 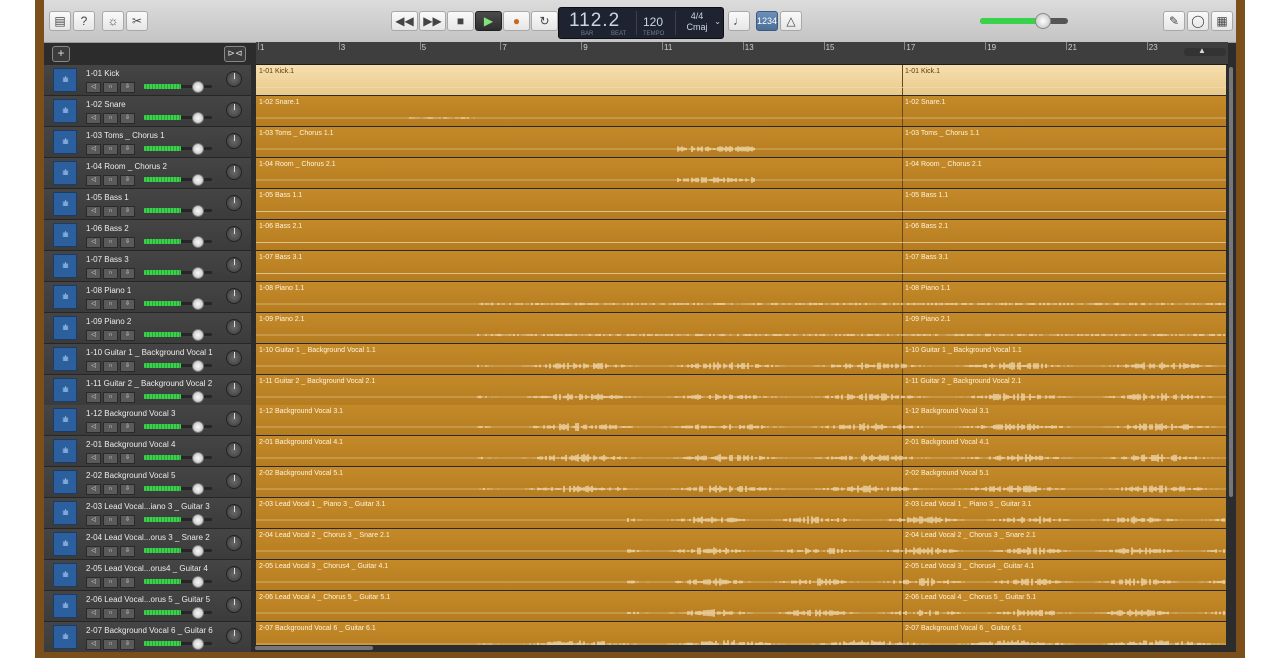 I want to click on track-filter-button: ⊳⊲, so click(x=235, y=54).